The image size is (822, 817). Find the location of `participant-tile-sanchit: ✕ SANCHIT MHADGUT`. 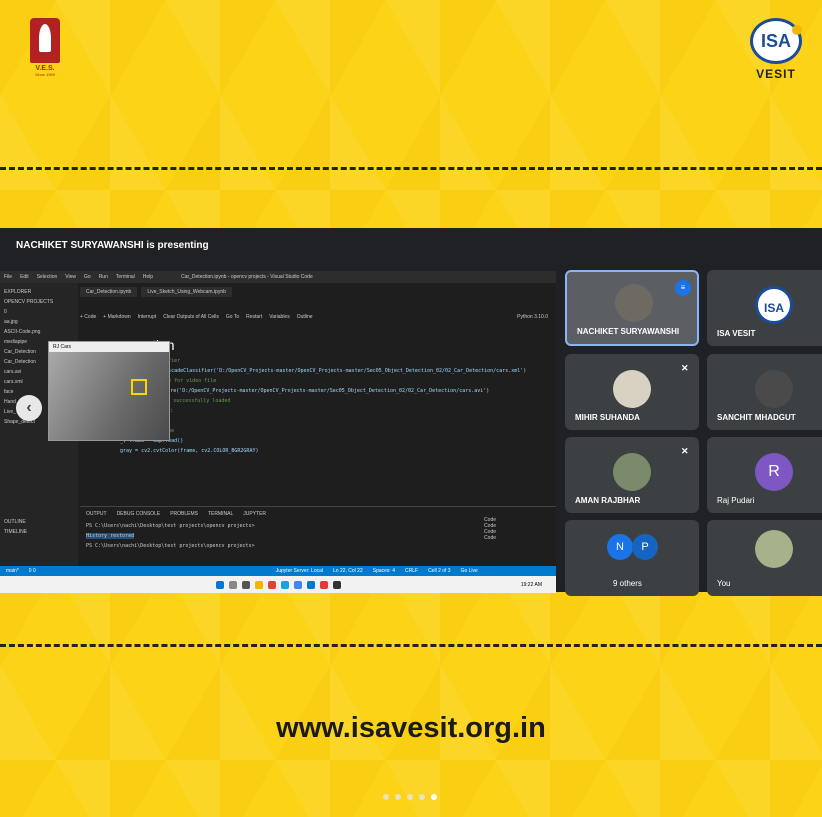

participant-tile-sanchit: ✕ SANCHIT MHADGUT is located at coordinates (764, 392).